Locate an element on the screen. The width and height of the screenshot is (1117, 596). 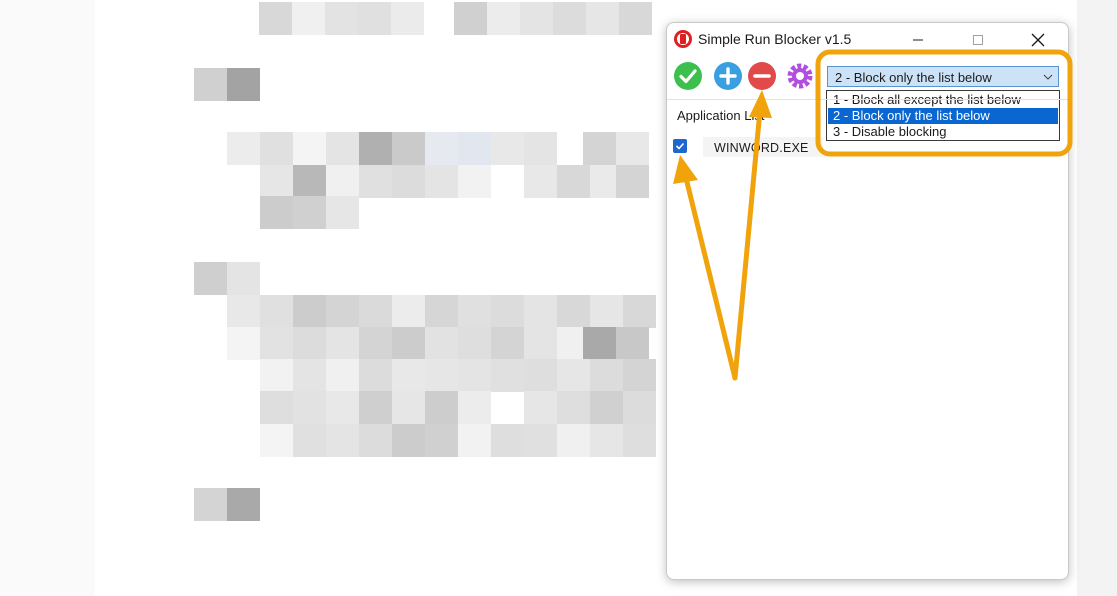
toolbar-divider is located at coordinates (867, 99).